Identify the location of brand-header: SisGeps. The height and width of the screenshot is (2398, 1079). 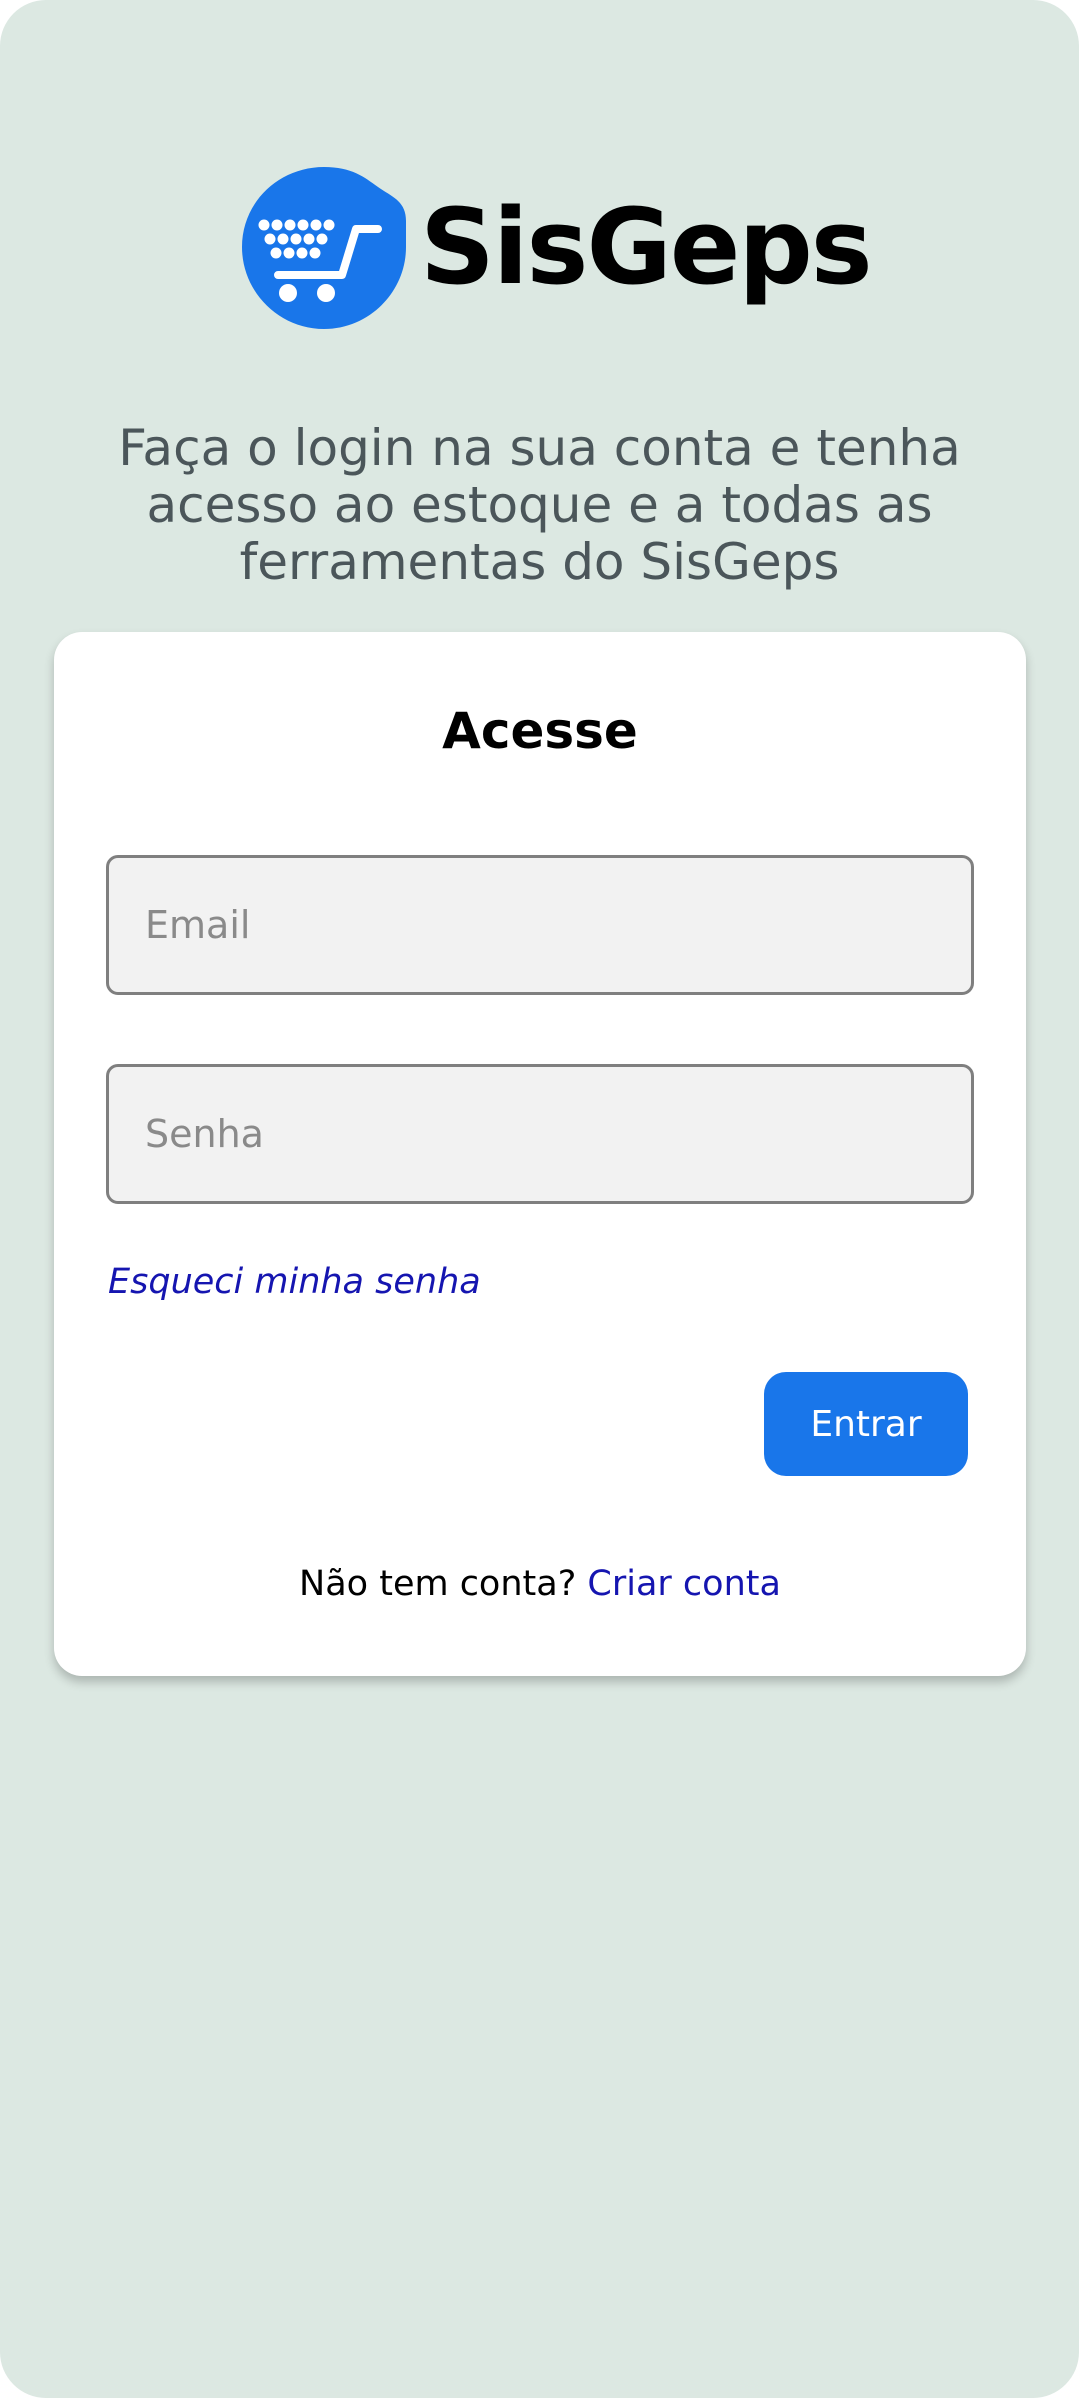
(556, 247).